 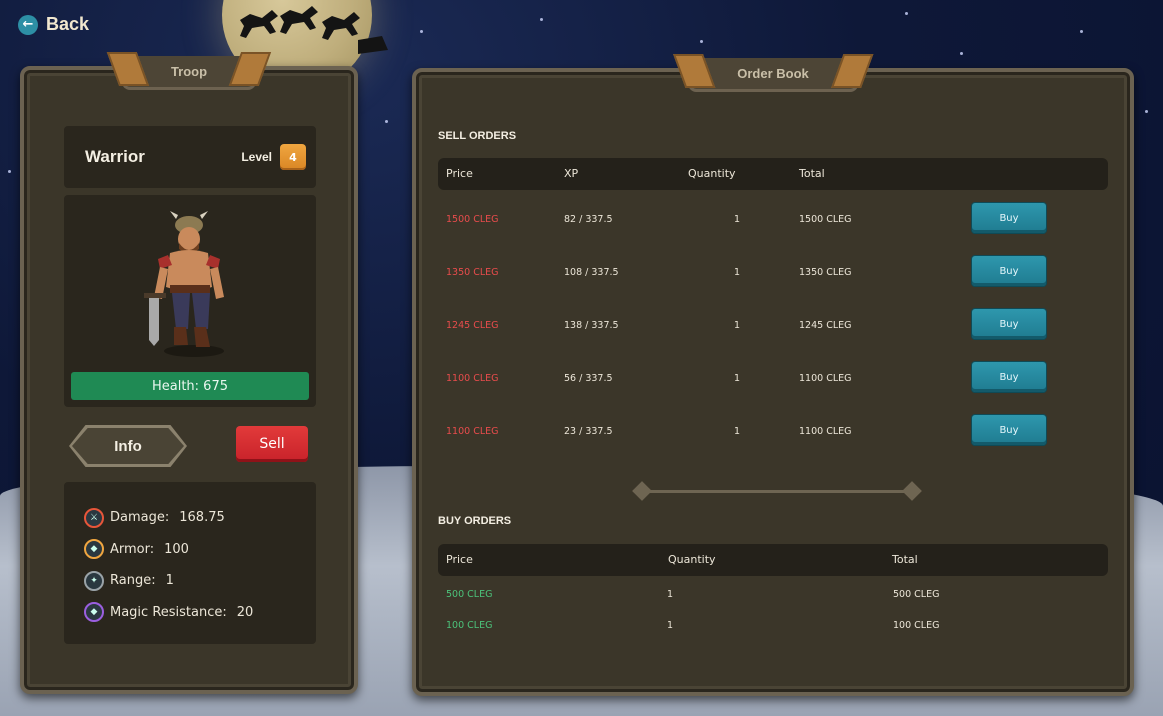 What do you see at coordinates (190, 157) in the screenshot?
I see `troop-name-box: Warrior Level 4` at bounding box center [190, 157].